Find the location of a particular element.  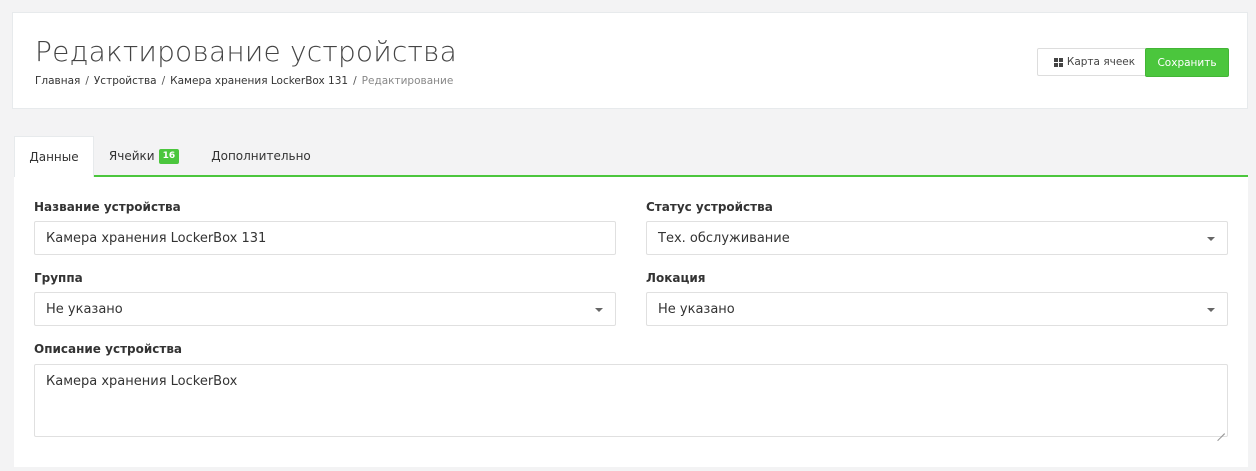

device-name-label: Название устройства is located at coordinates (107, 207).